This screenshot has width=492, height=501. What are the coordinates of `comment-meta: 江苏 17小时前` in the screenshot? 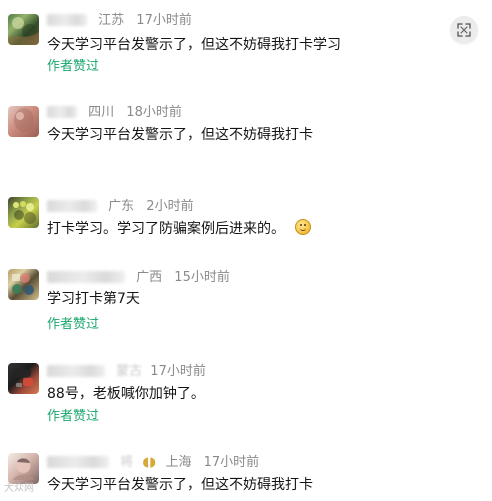 It's located at (119, 21).